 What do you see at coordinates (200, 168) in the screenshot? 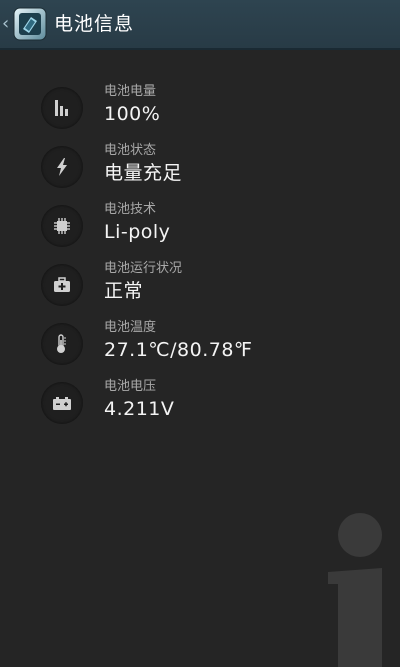
I see `list-item-battery-status: 电池状态 电量充足` at bounding box center [200, 168].